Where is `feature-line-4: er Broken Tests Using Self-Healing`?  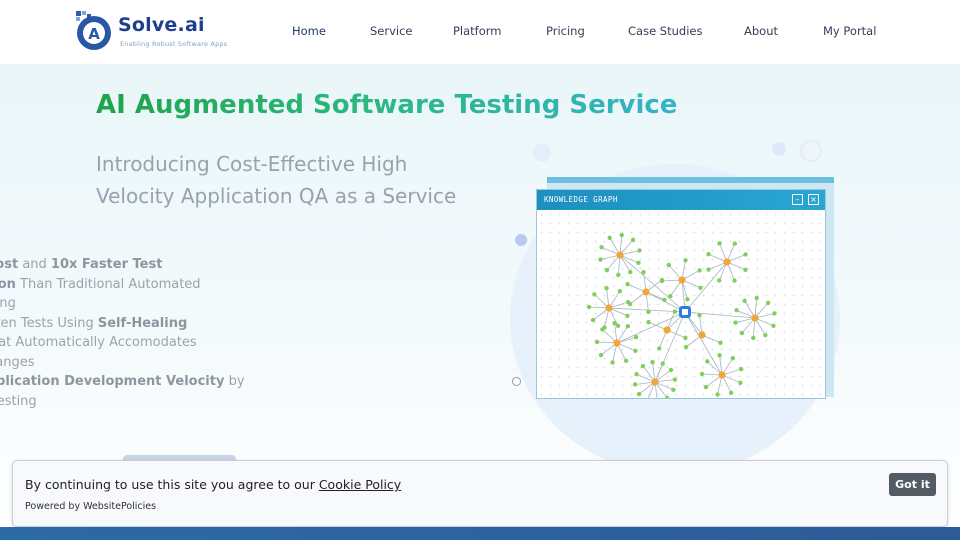 feature-line-4: er Broken Tests Using Self-Healing is located at coordinates (94, 323).